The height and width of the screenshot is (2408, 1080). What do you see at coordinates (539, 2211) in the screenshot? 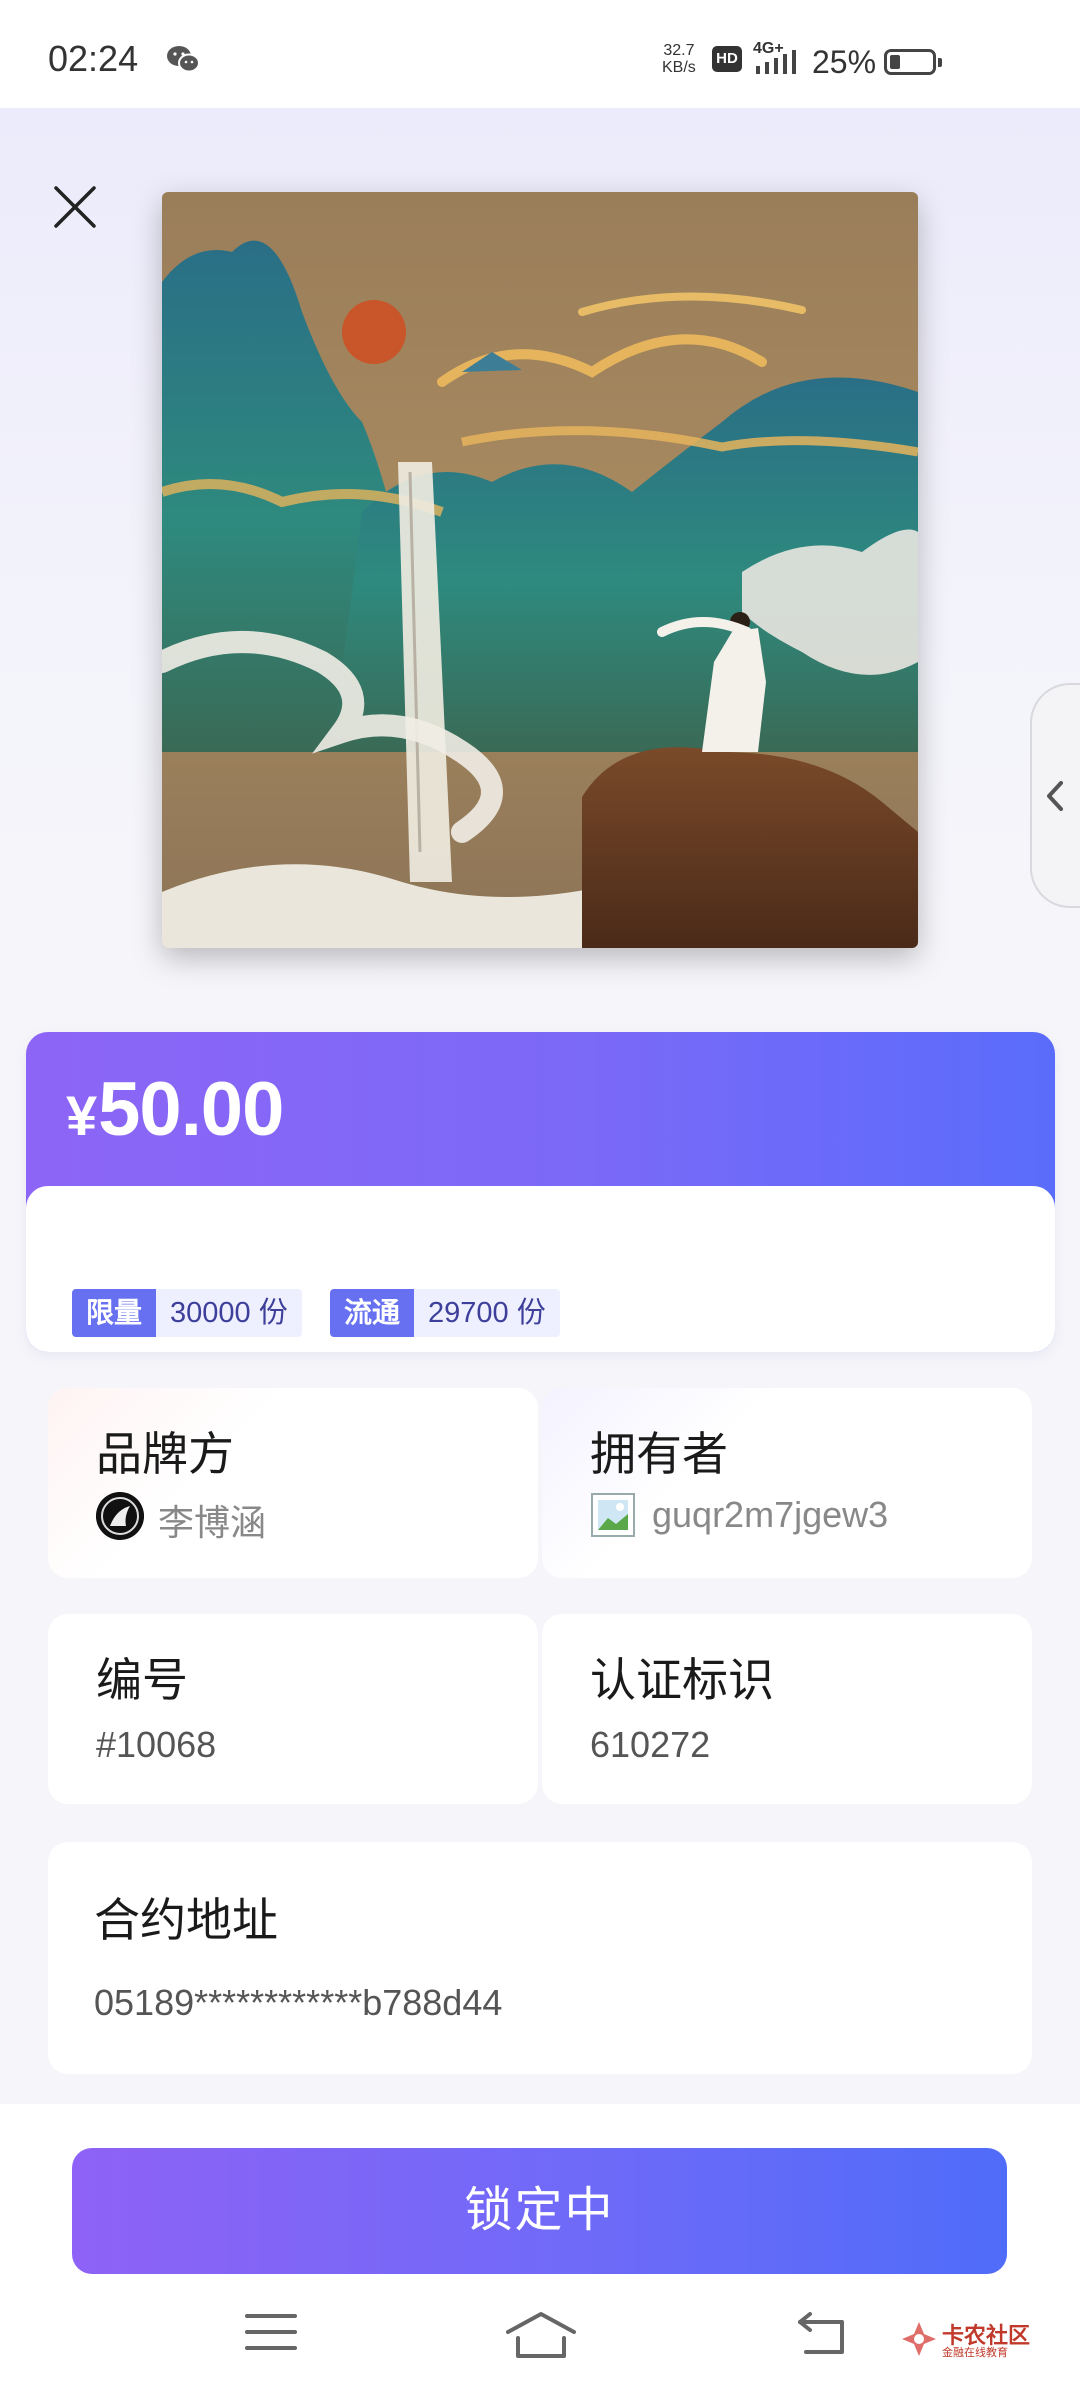
I see `locked-button: 锁定中` at bounding box center [539, 2211].